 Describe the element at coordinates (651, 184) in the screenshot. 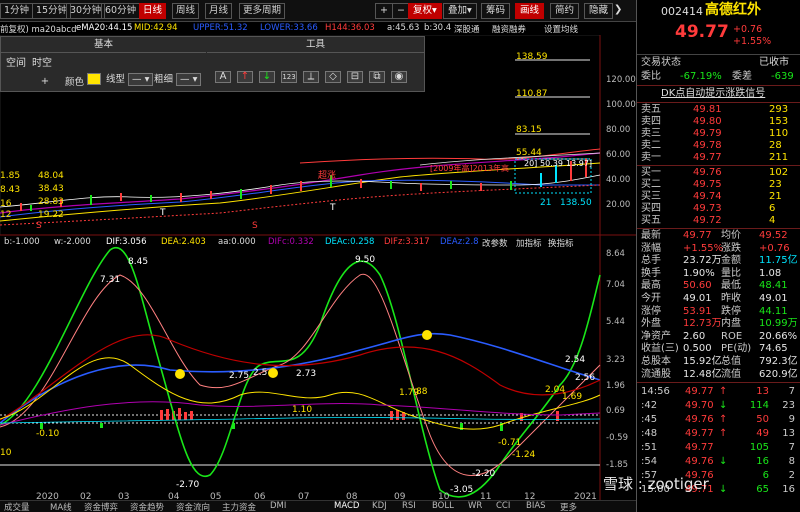

I see `bid-label: 买二` at that location.